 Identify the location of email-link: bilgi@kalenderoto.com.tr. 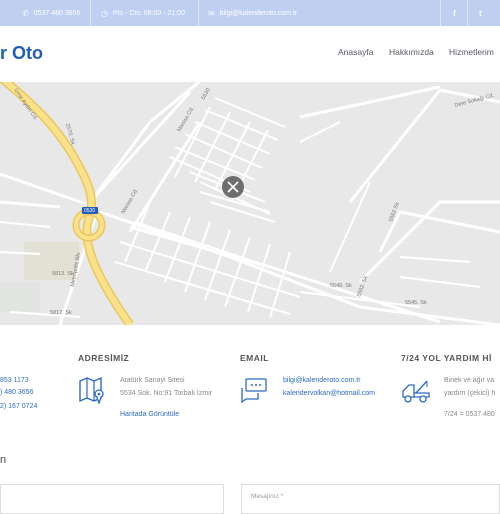
(322, 380).